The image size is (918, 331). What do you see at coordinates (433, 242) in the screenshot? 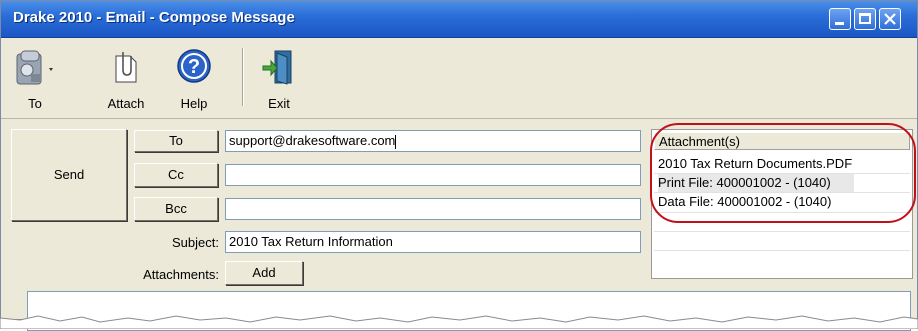
I see `subject-field: 2010 Tax Return Information` at bounding box center [433, 242].